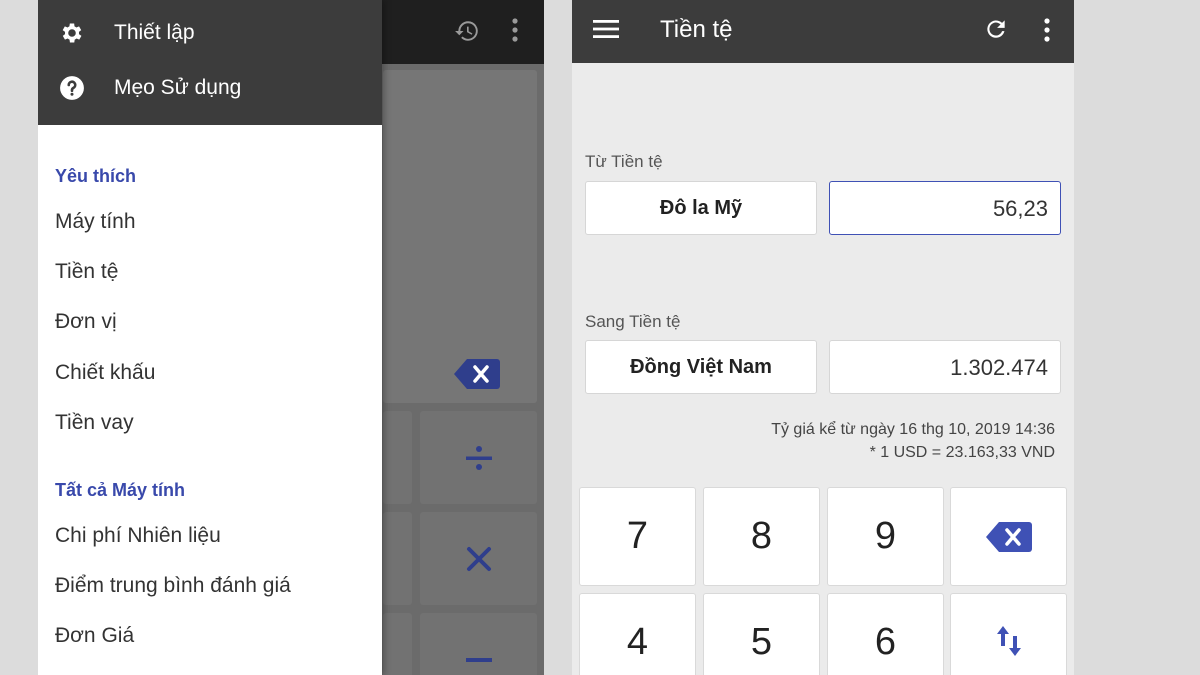 The width and height of the screenshot is (1200, 675). Describe the element at coordinates (154, 32) in the screenshot. I see `drawer-item-label: Thiết lập` at that location.